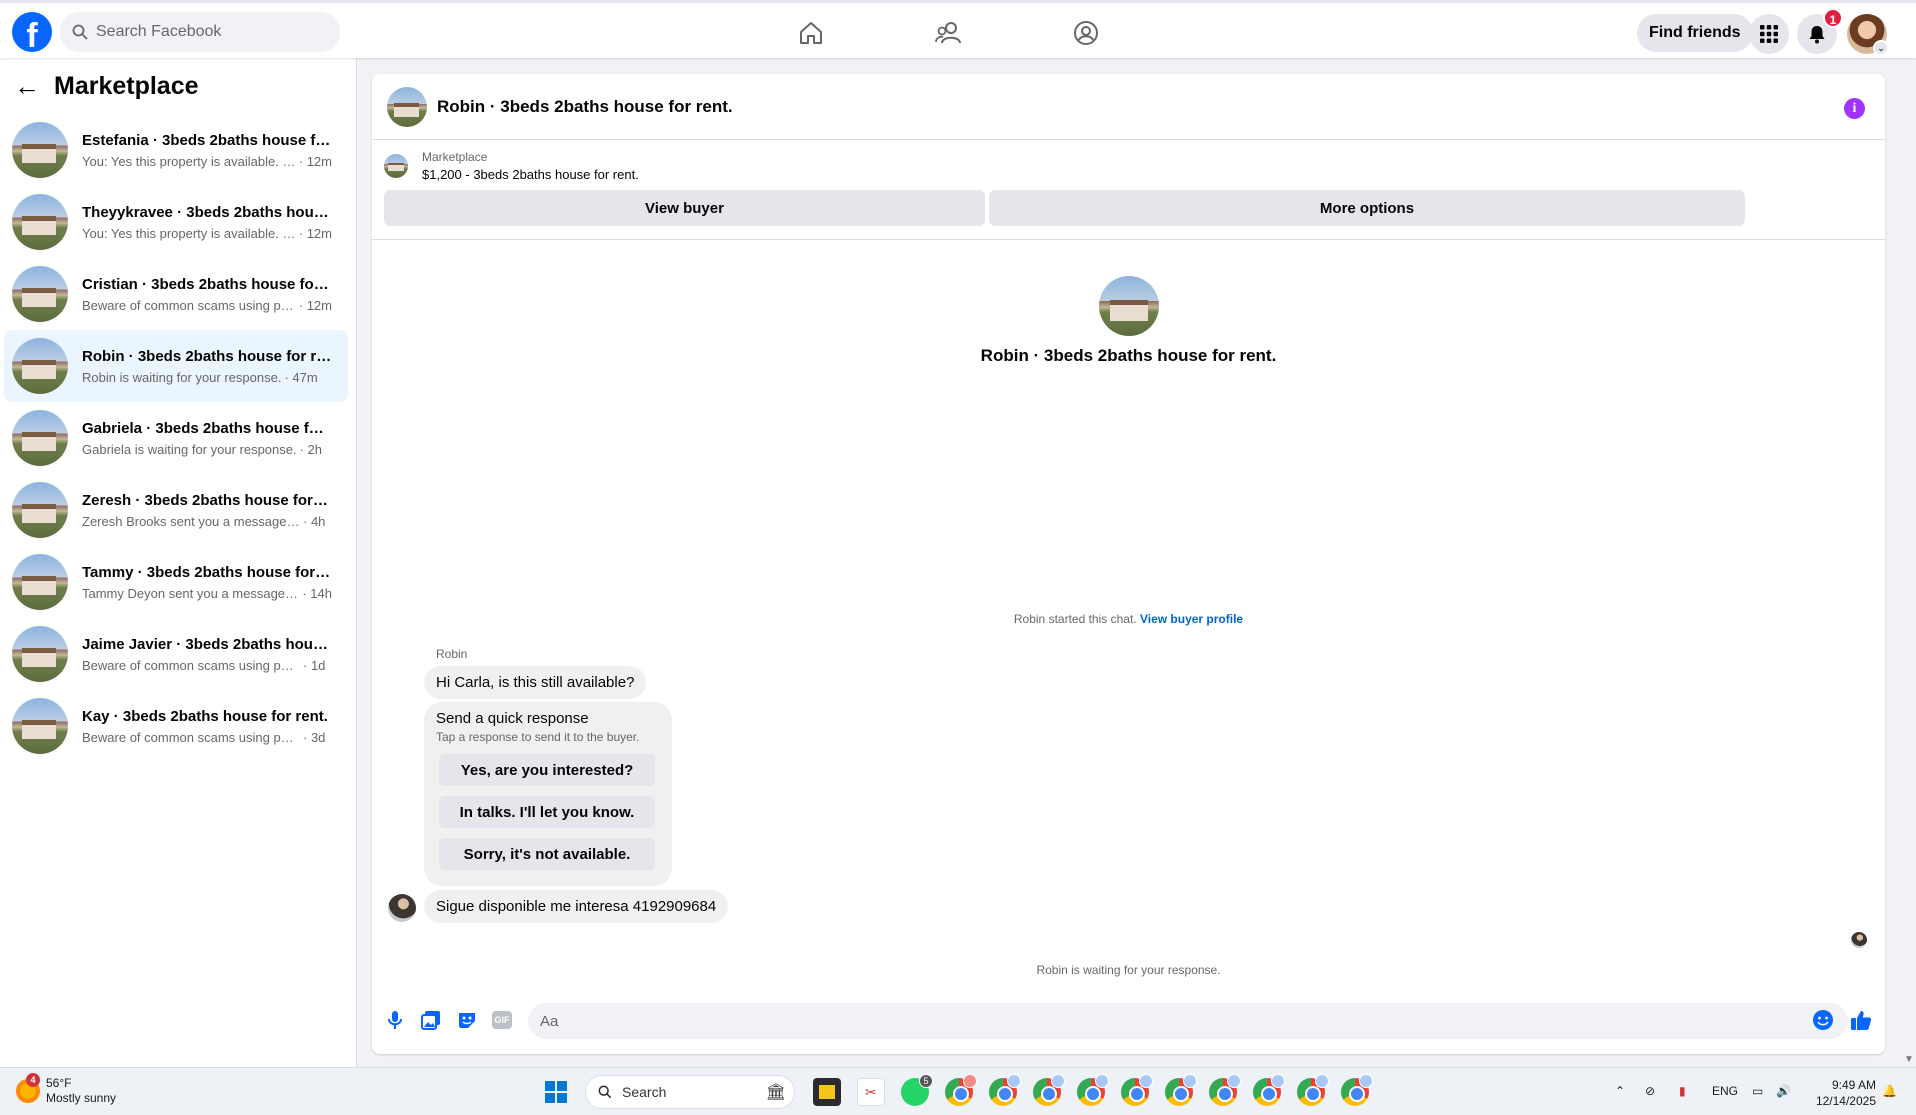 The width and height of the screenshot is (1916, 1115). I want to click on listing-small-thumbnail, so click(396, 166).